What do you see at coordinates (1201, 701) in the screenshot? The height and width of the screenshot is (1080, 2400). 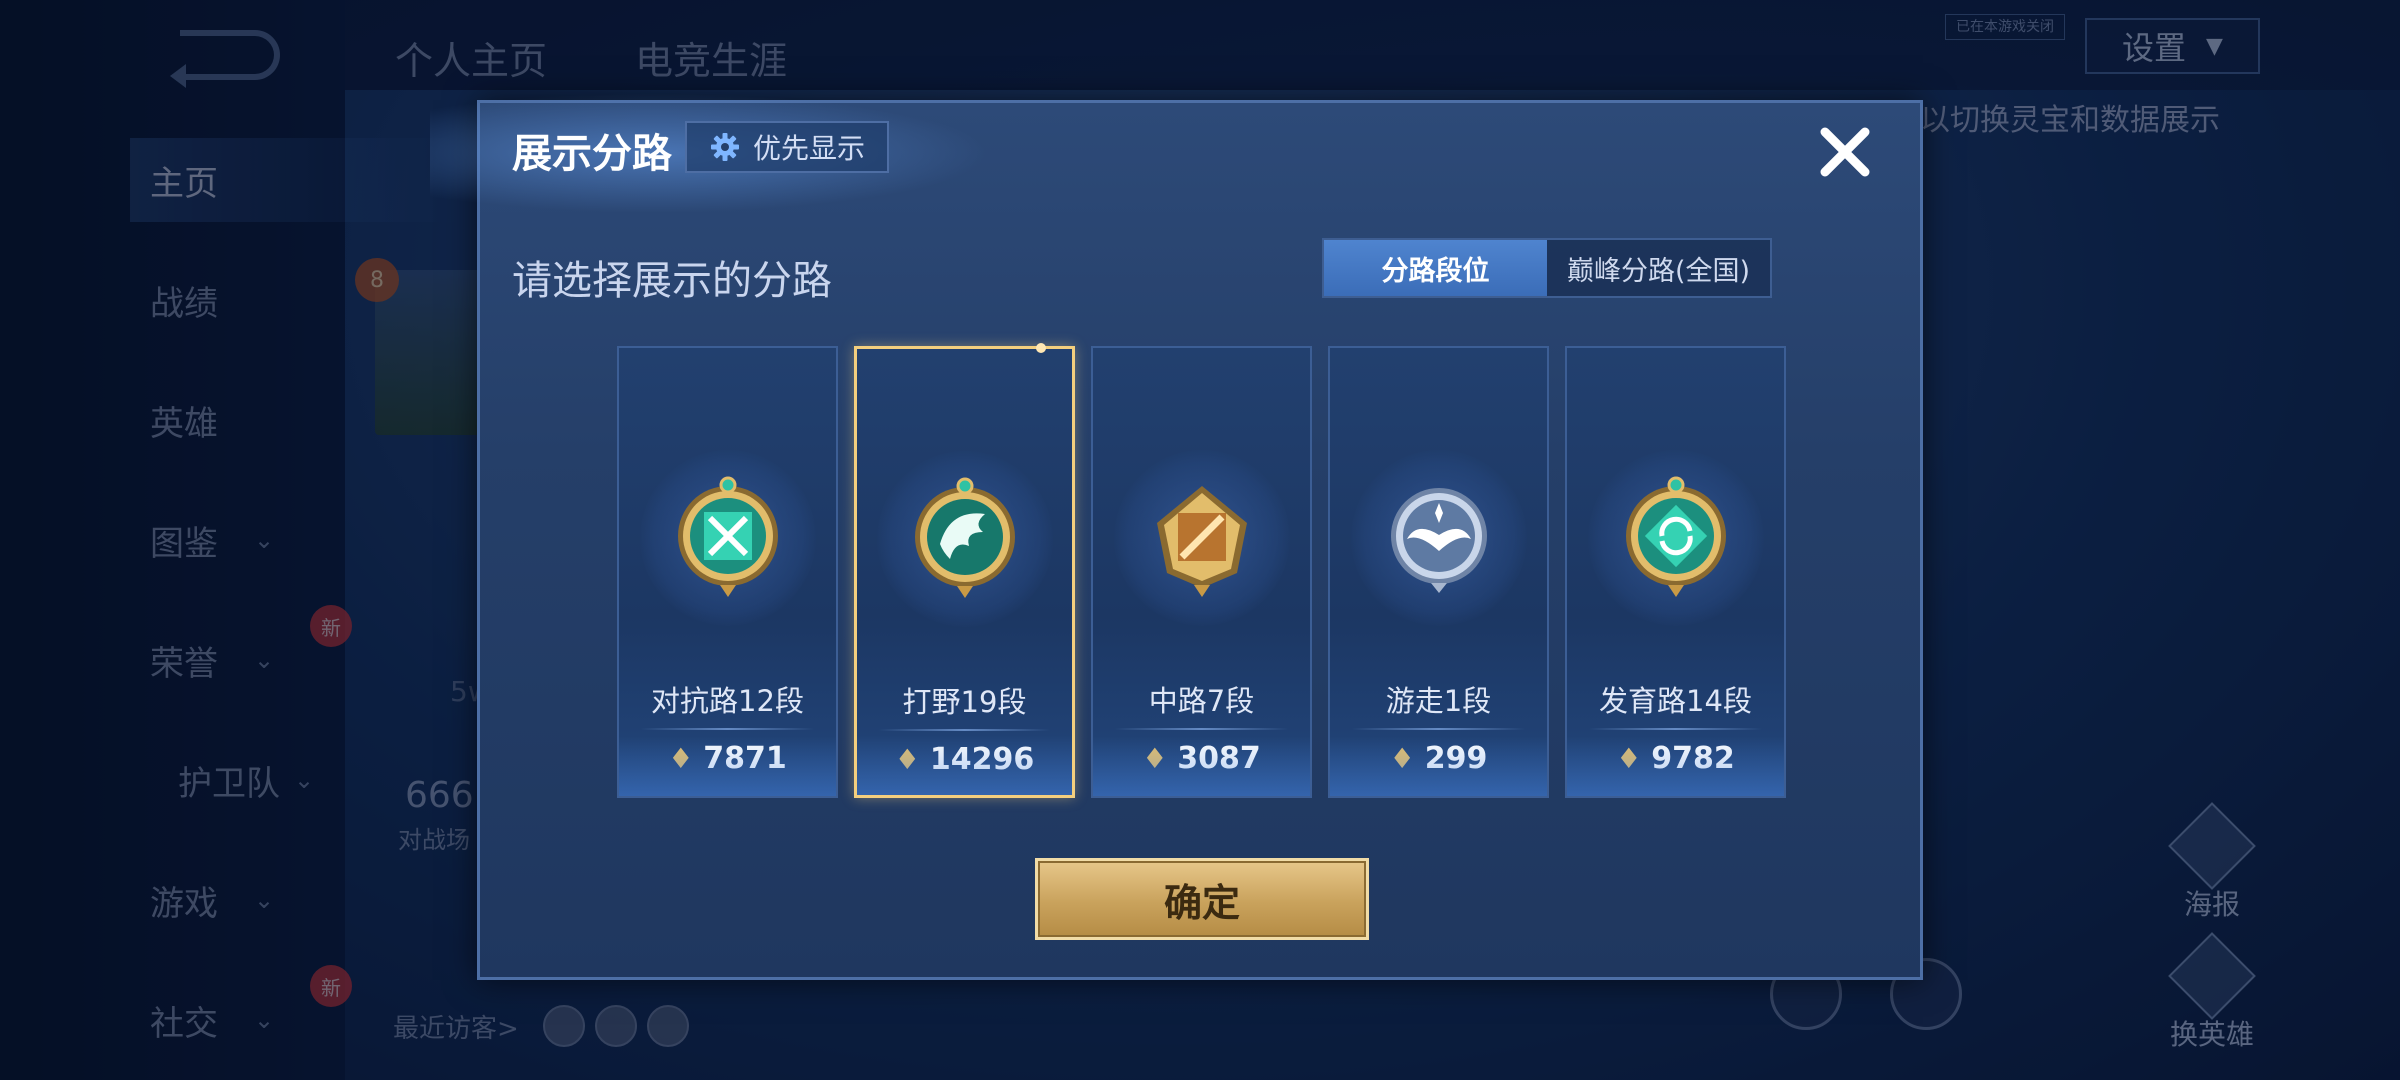 I see `lane-rank-label: 中路7段` at bounding box center [1201, 701].